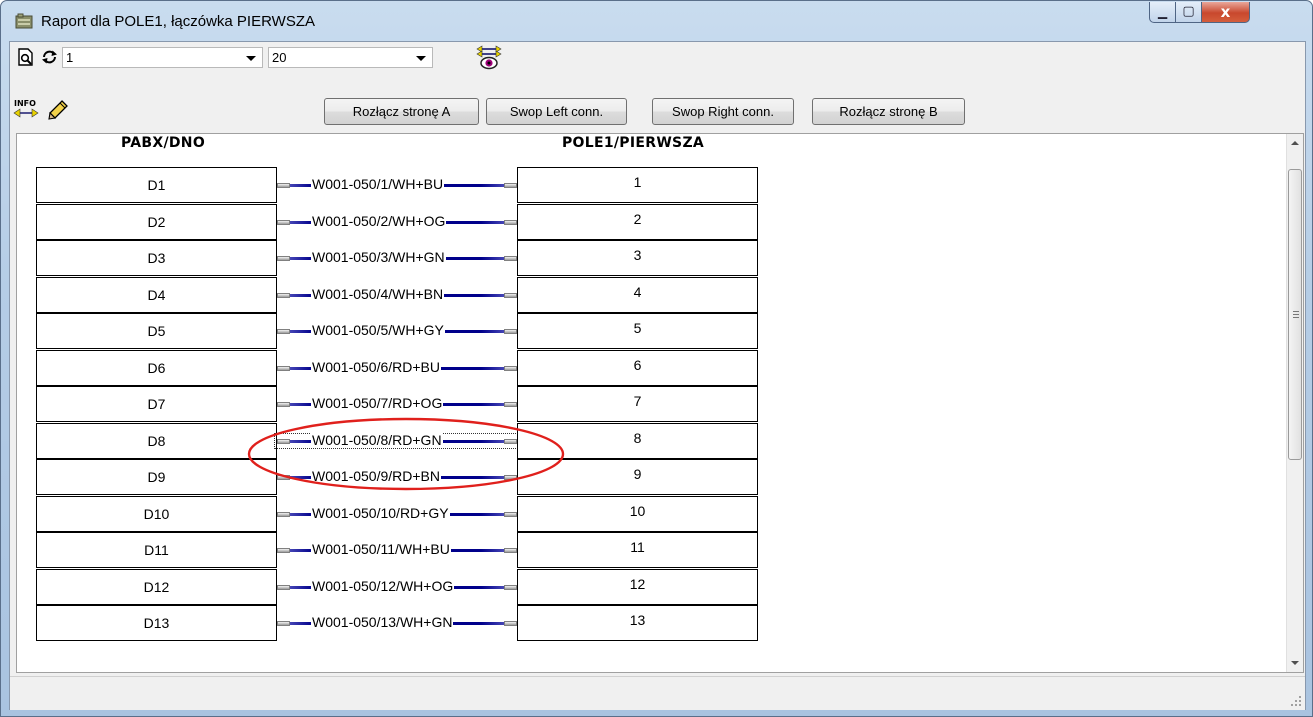 The image size is (1313, 717). I want to click on left-column-header: PABX/DNO, so click(163, 143).